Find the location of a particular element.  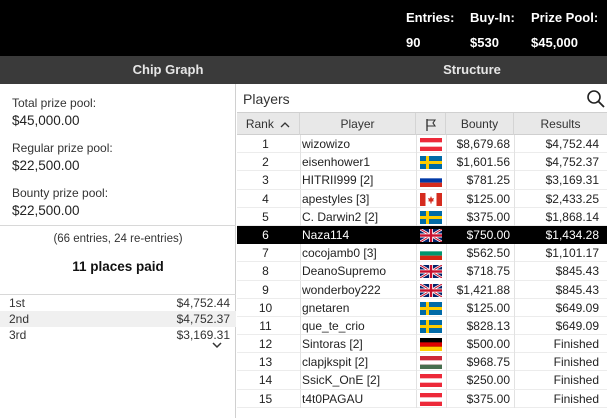

payout-place: 2nd is located at coordinates (19, 319).